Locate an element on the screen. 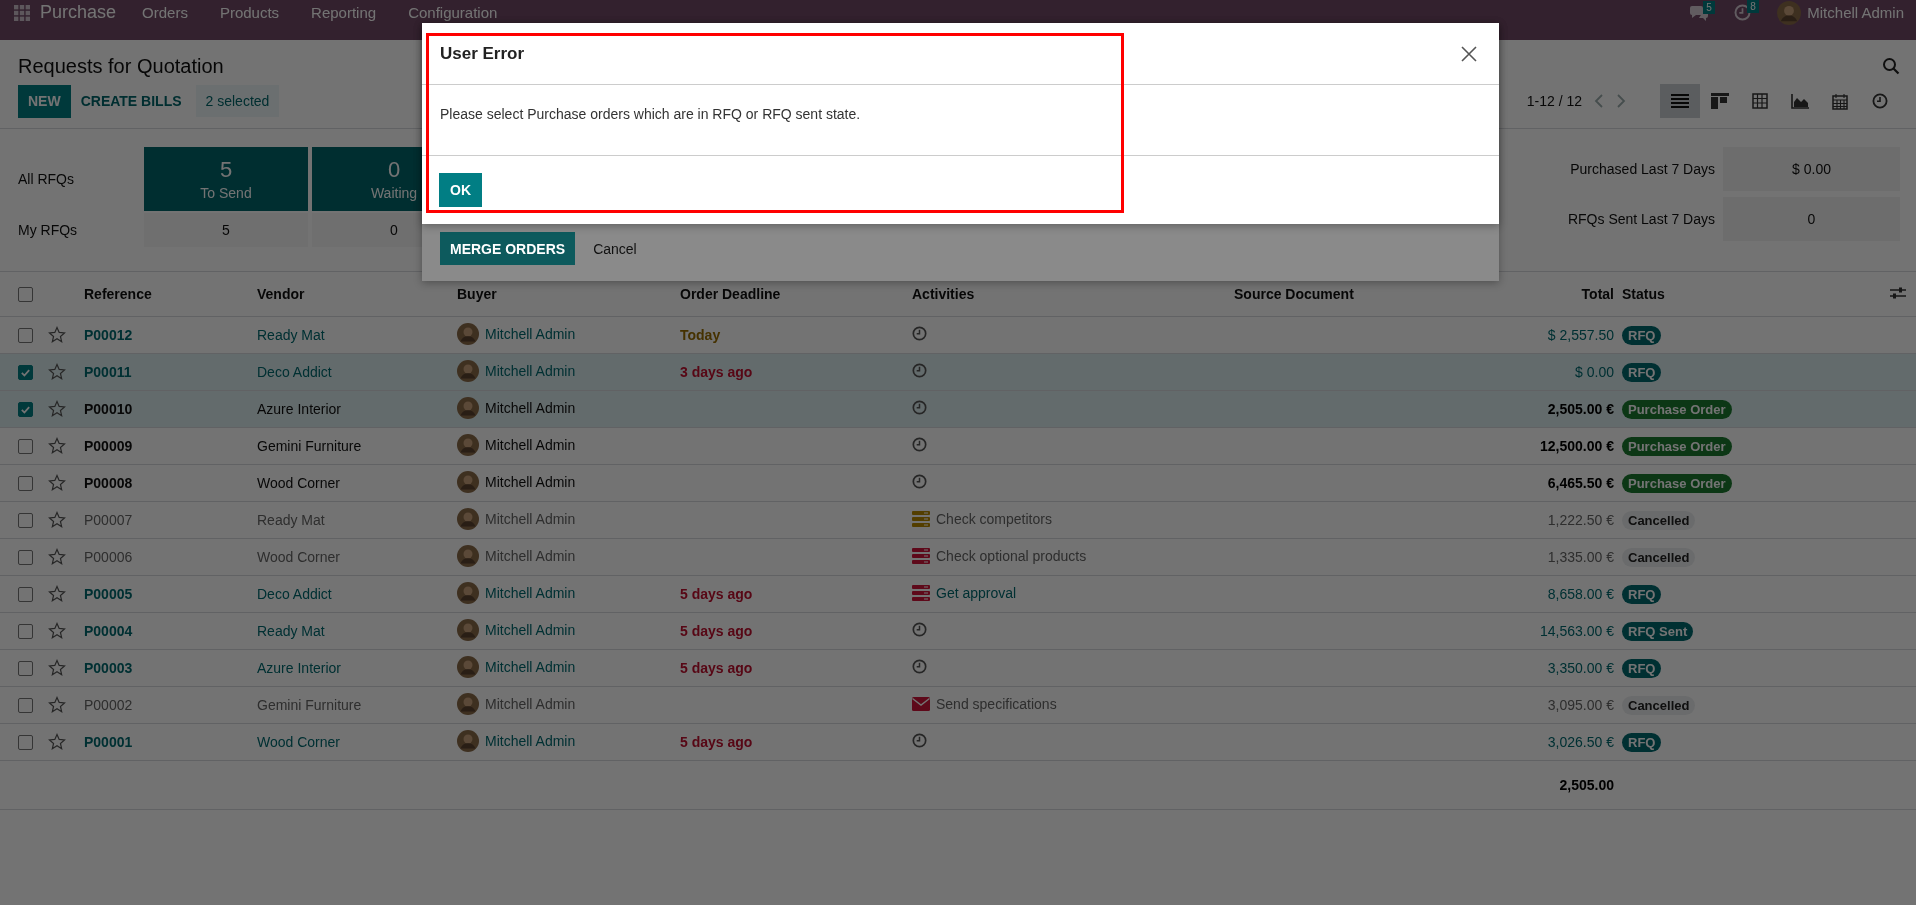 The height and width of the screenshot is (905, 1916). count-badge: 5 is located at coordinates (1709, 7).